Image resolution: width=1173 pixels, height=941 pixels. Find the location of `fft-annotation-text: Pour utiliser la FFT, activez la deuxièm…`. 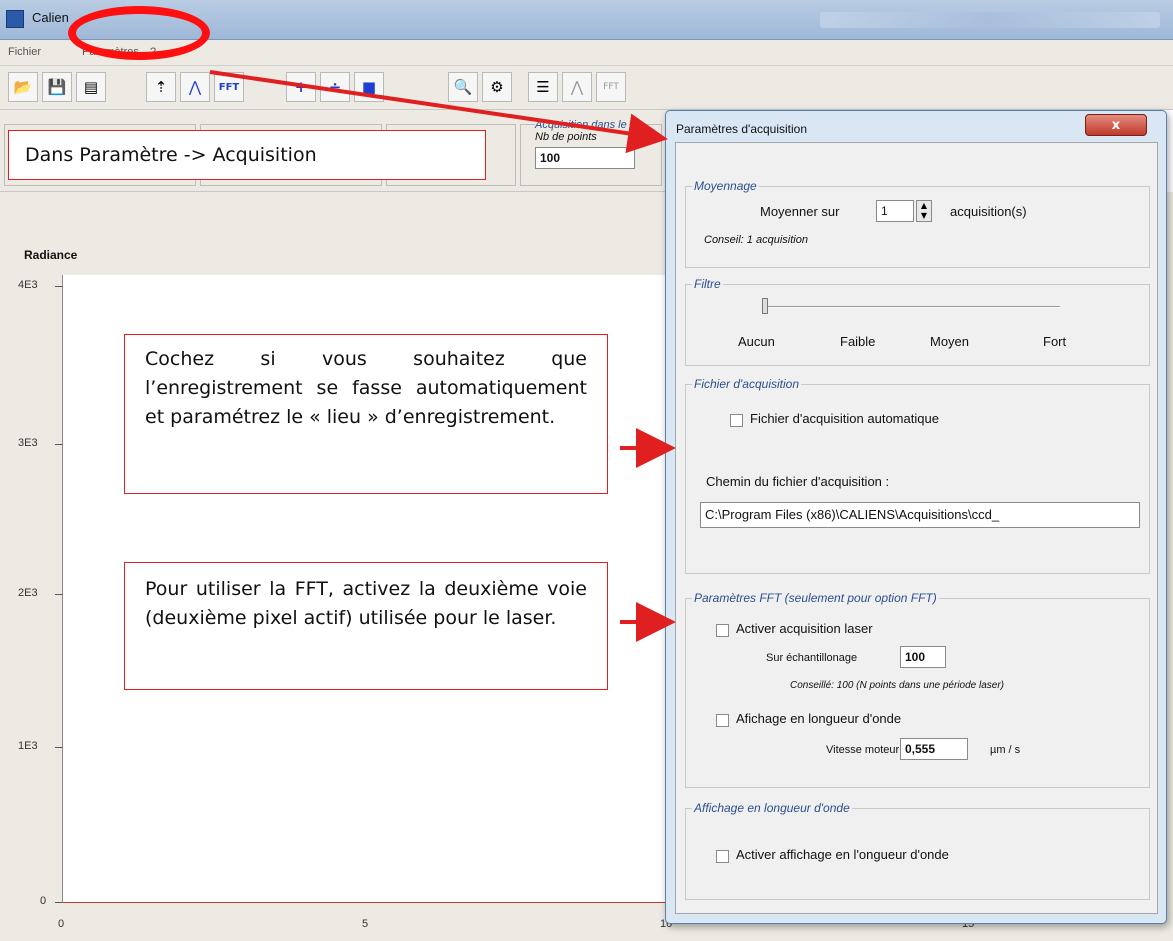

fft-annotation-text: Pour utiliser la FFT, activez la deuxièm… is located at coordinates (366, 603).